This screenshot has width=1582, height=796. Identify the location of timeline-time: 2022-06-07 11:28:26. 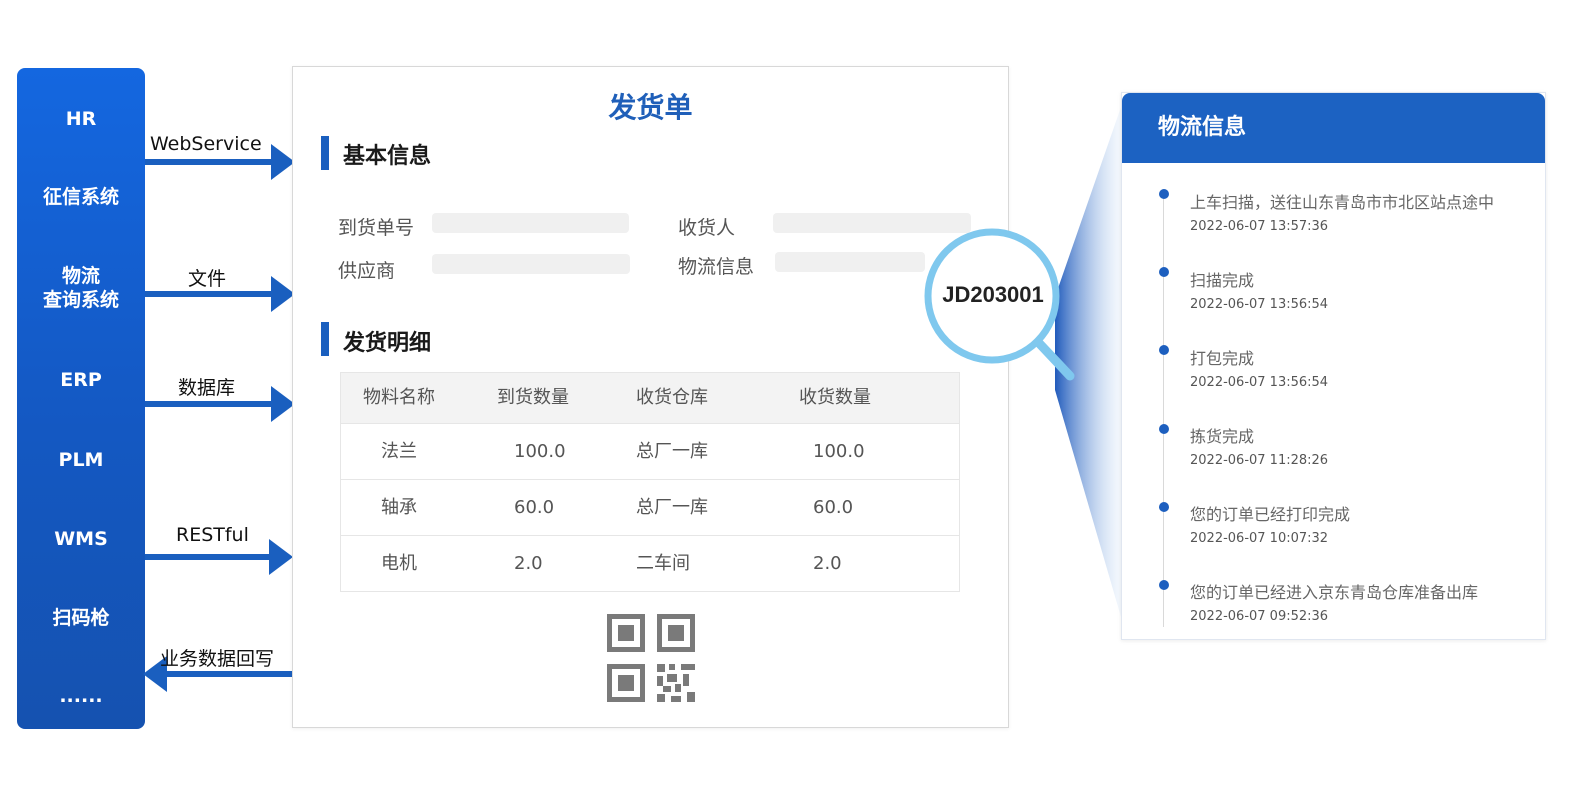
(1259, 460).